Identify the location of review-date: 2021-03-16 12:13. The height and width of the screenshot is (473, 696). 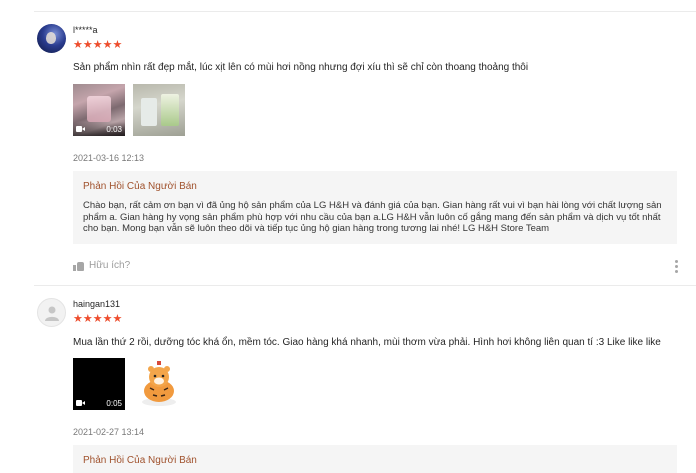
(109, 158).